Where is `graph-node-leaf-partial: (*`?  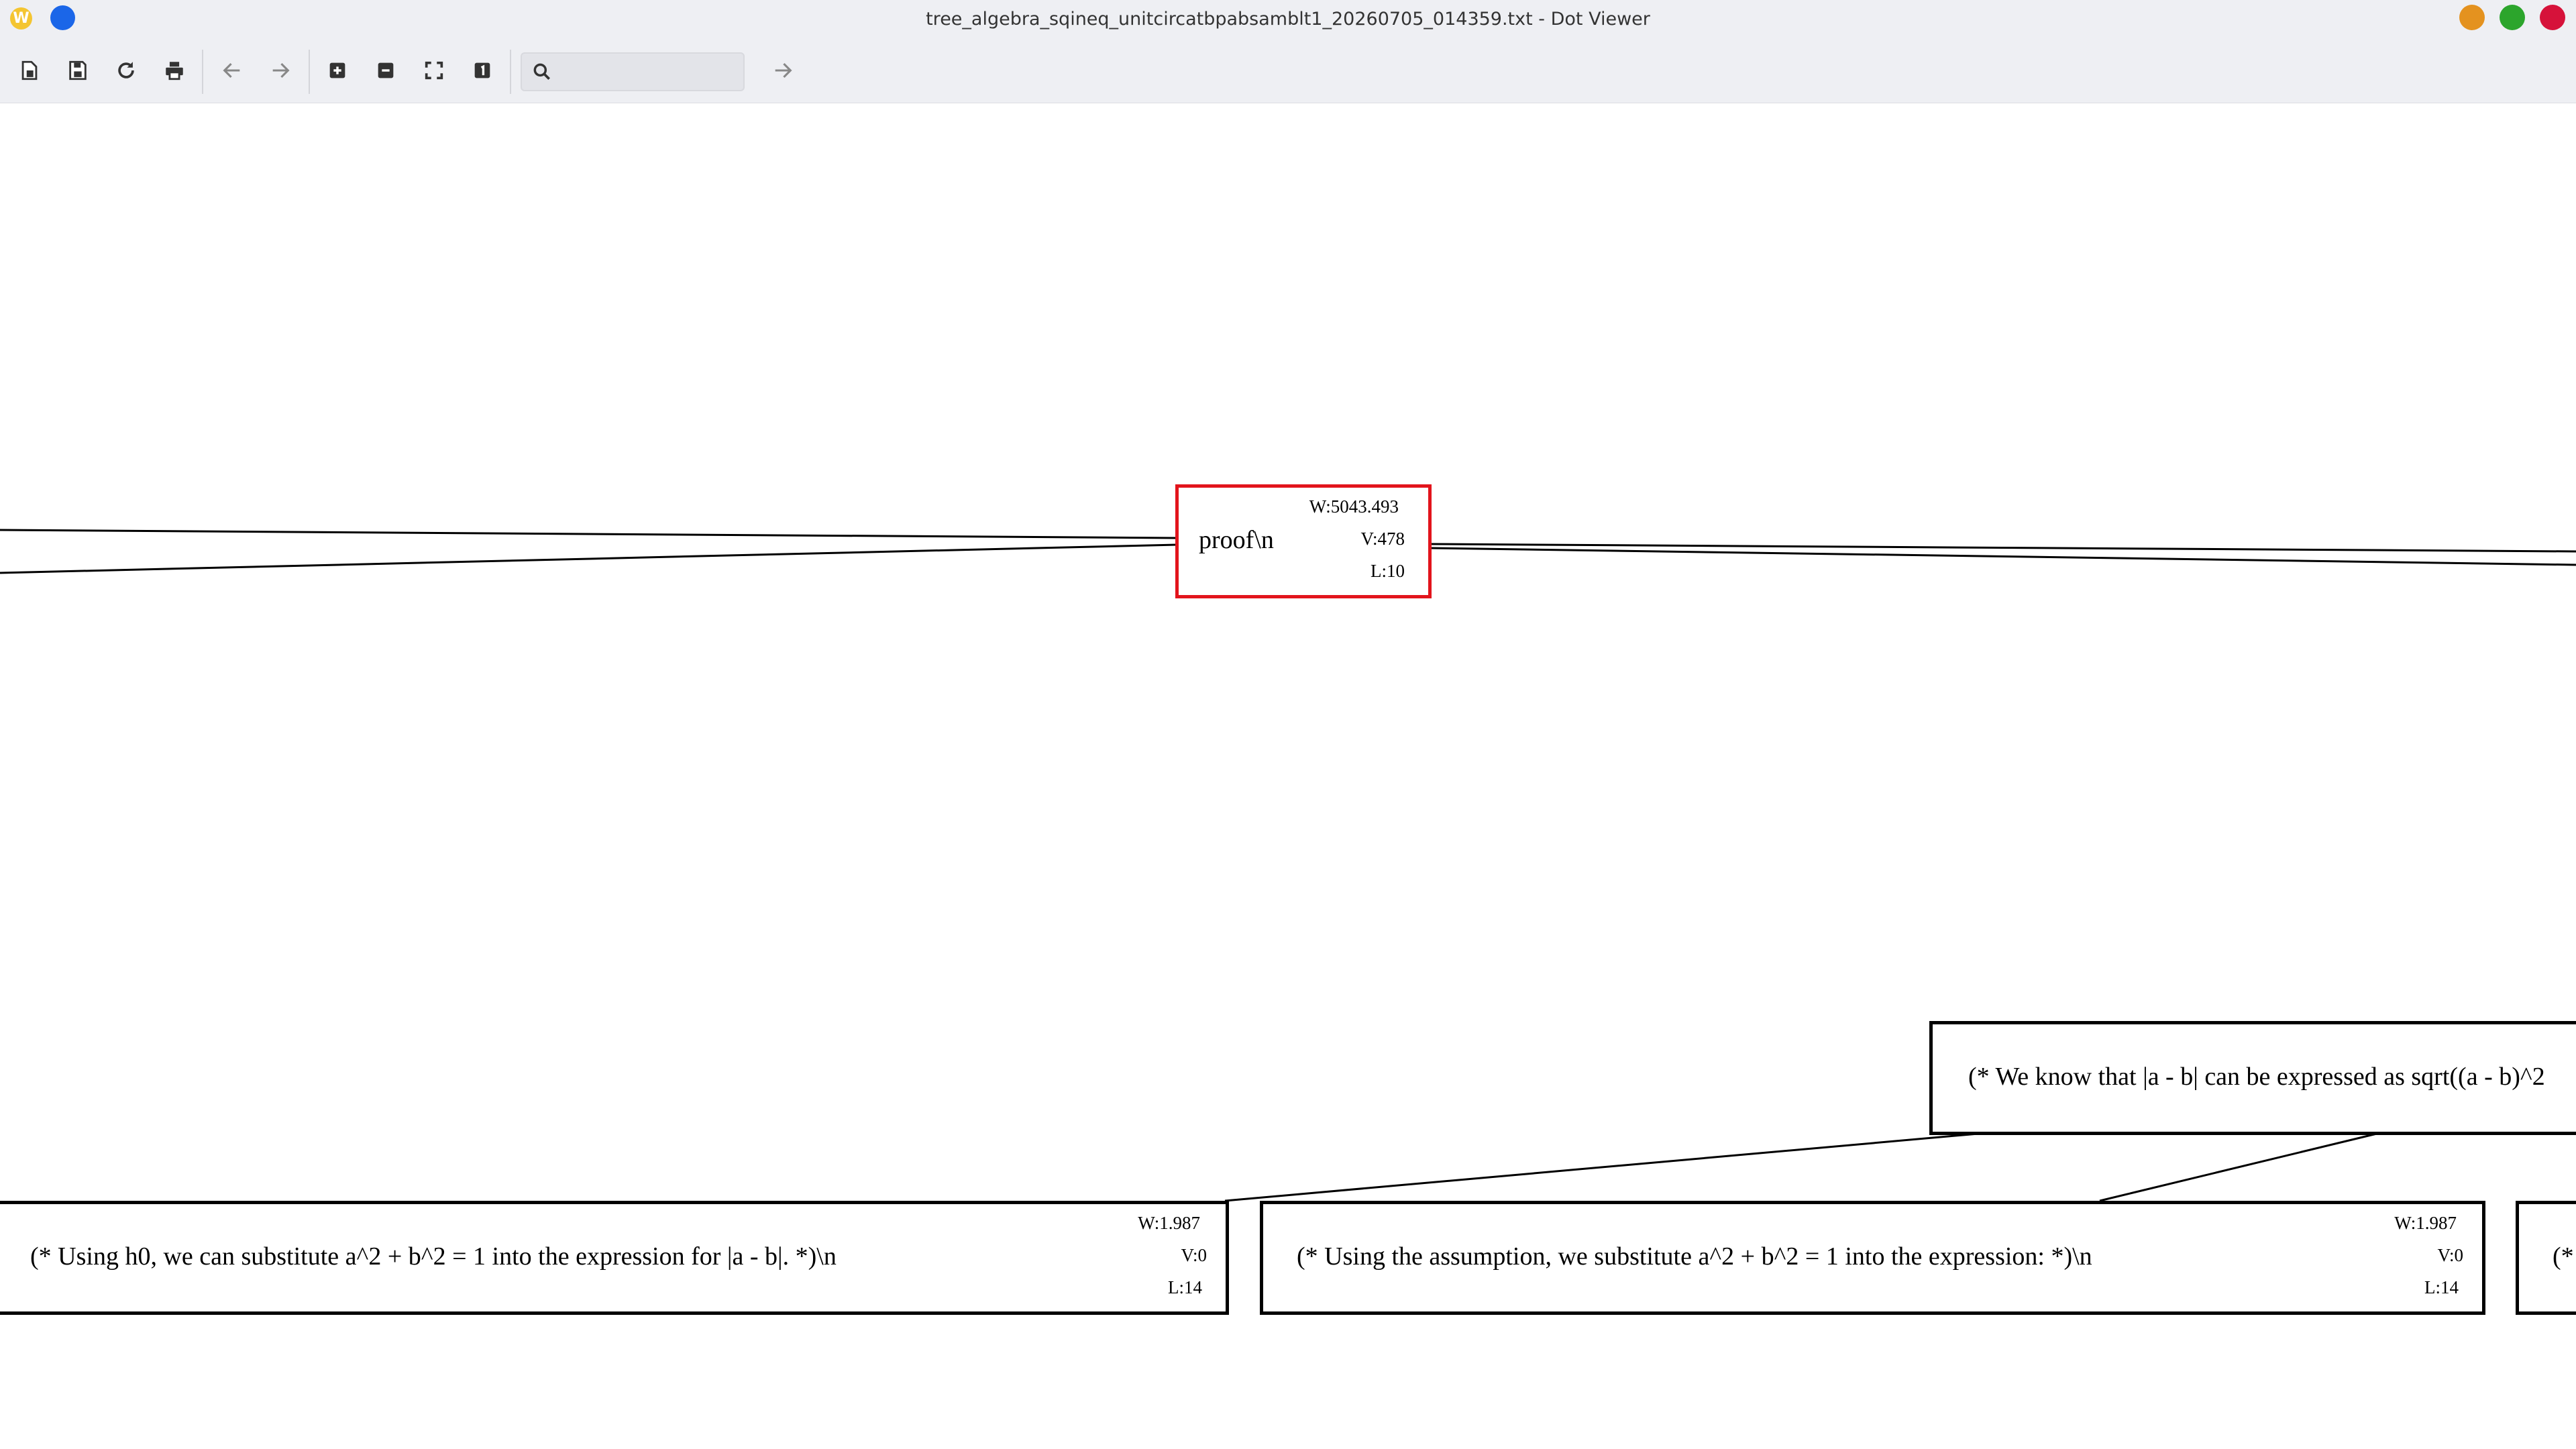 graph-node-leaf-partial: (* is located at coordinates (2546, 1258).